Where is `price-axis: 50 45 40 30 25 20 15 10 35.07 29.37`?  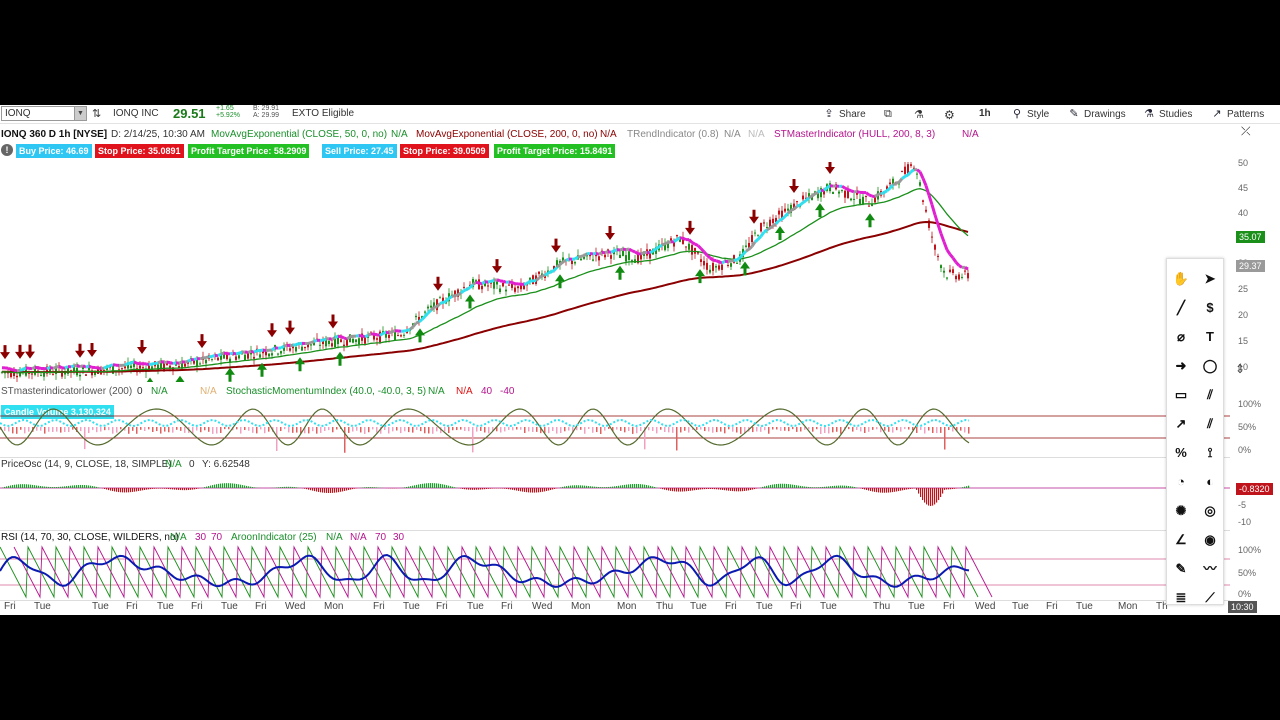 price-axis: 50 45 40 30 25 20 15 10 35.07 29.37 is located at coordinates (1255, 265).